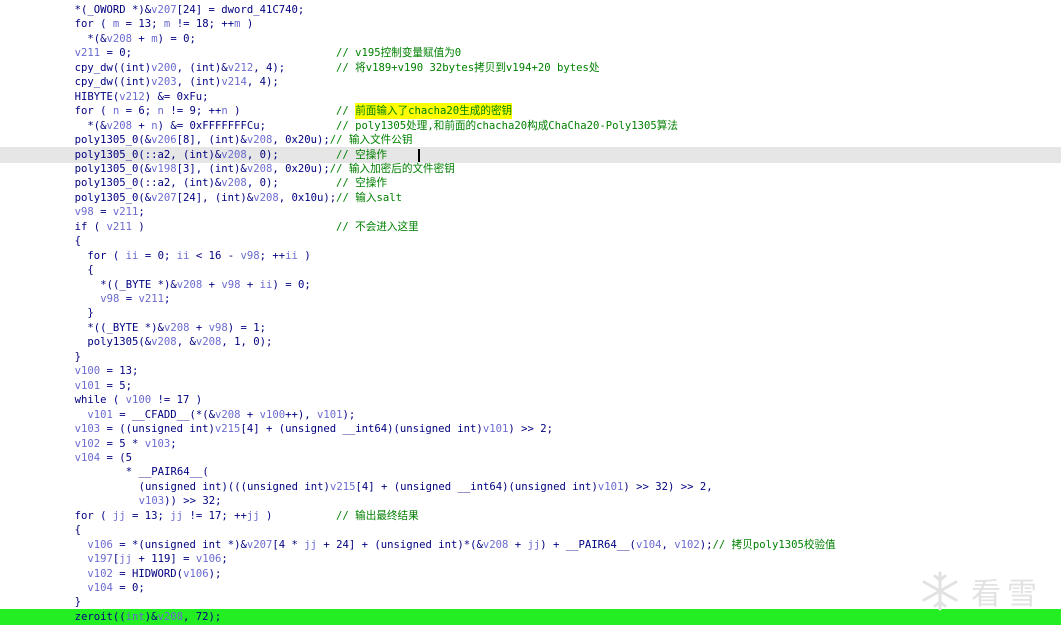  Describe the element at coordinates (192, 111) in the screenshot. I see `code-token: != 9; ++` at that location.